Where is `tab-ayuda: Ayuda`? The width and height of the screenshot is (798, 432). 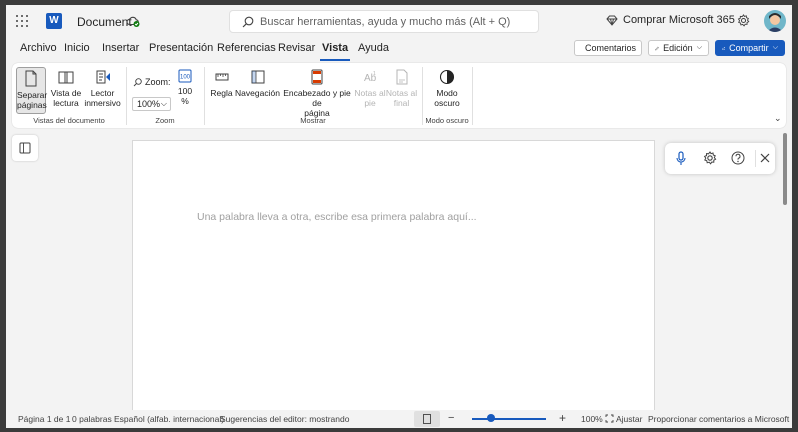 tab-ayuda: Ayuda is located at coordinates (373, 48).